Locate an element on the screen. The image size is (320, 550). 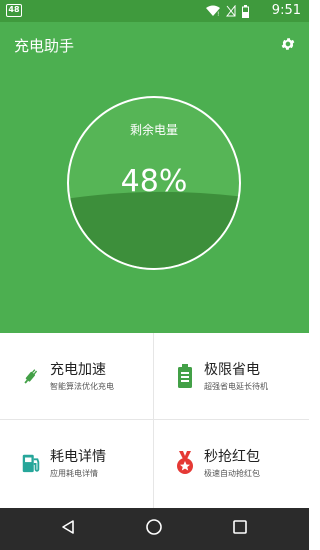
gear-icon is located at coordinates (288, 46).